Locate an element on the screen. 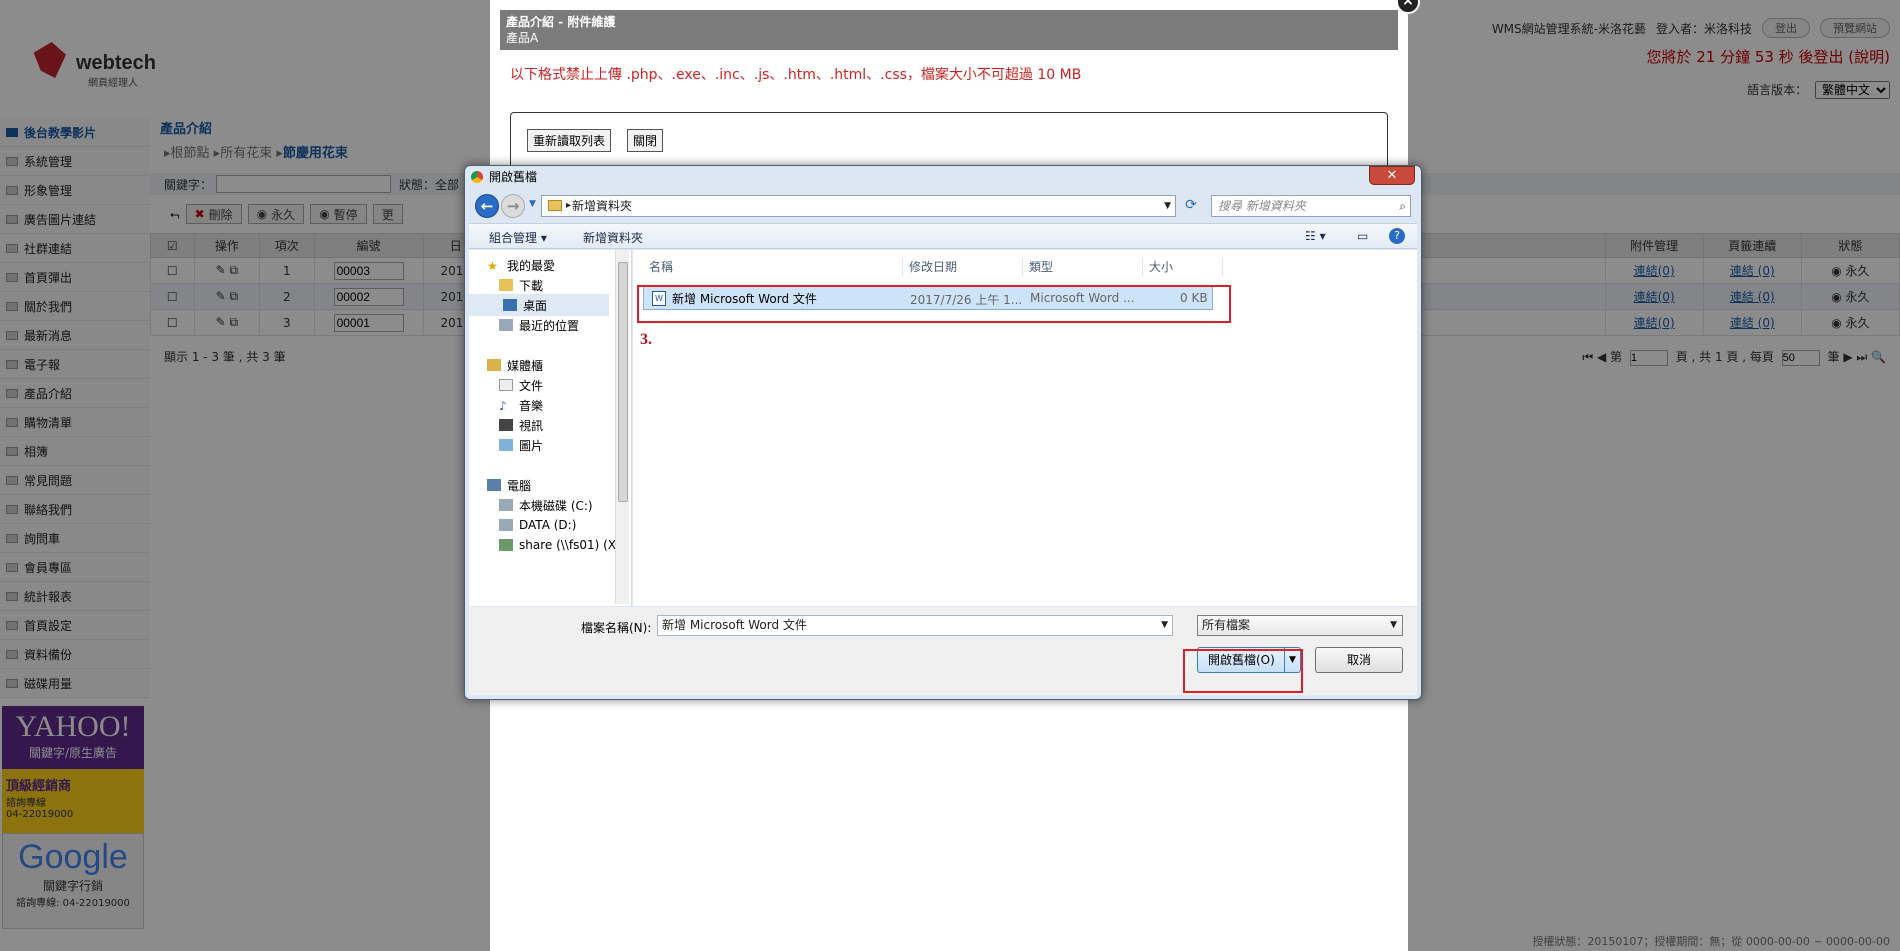 This screenshot has width=1900, height=951. filename-input: 新增 Microsoft Word 文件 ▼ is located at coordinates (915, 625).